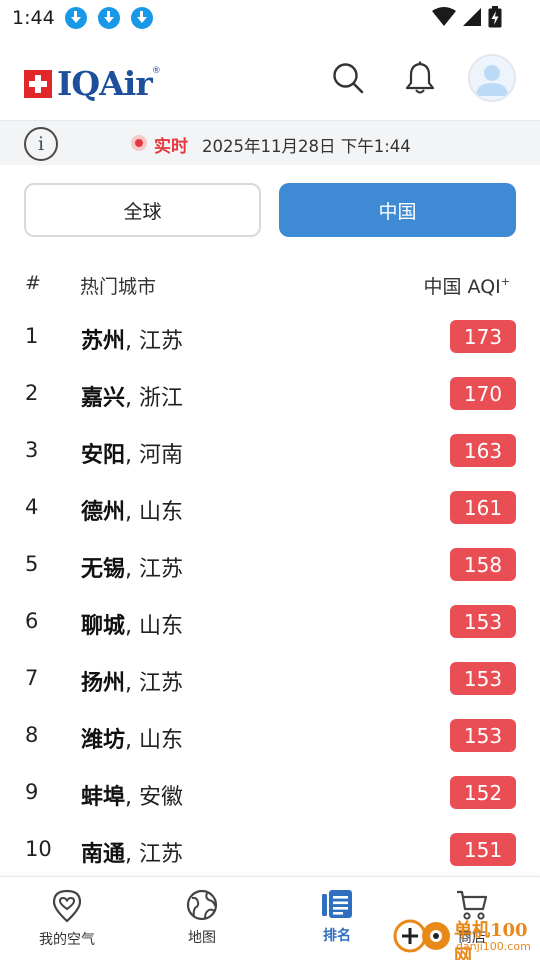 The width and height of the screenshot is (540, 960). I want to click on profile-avatar-button, so click(492, 78).